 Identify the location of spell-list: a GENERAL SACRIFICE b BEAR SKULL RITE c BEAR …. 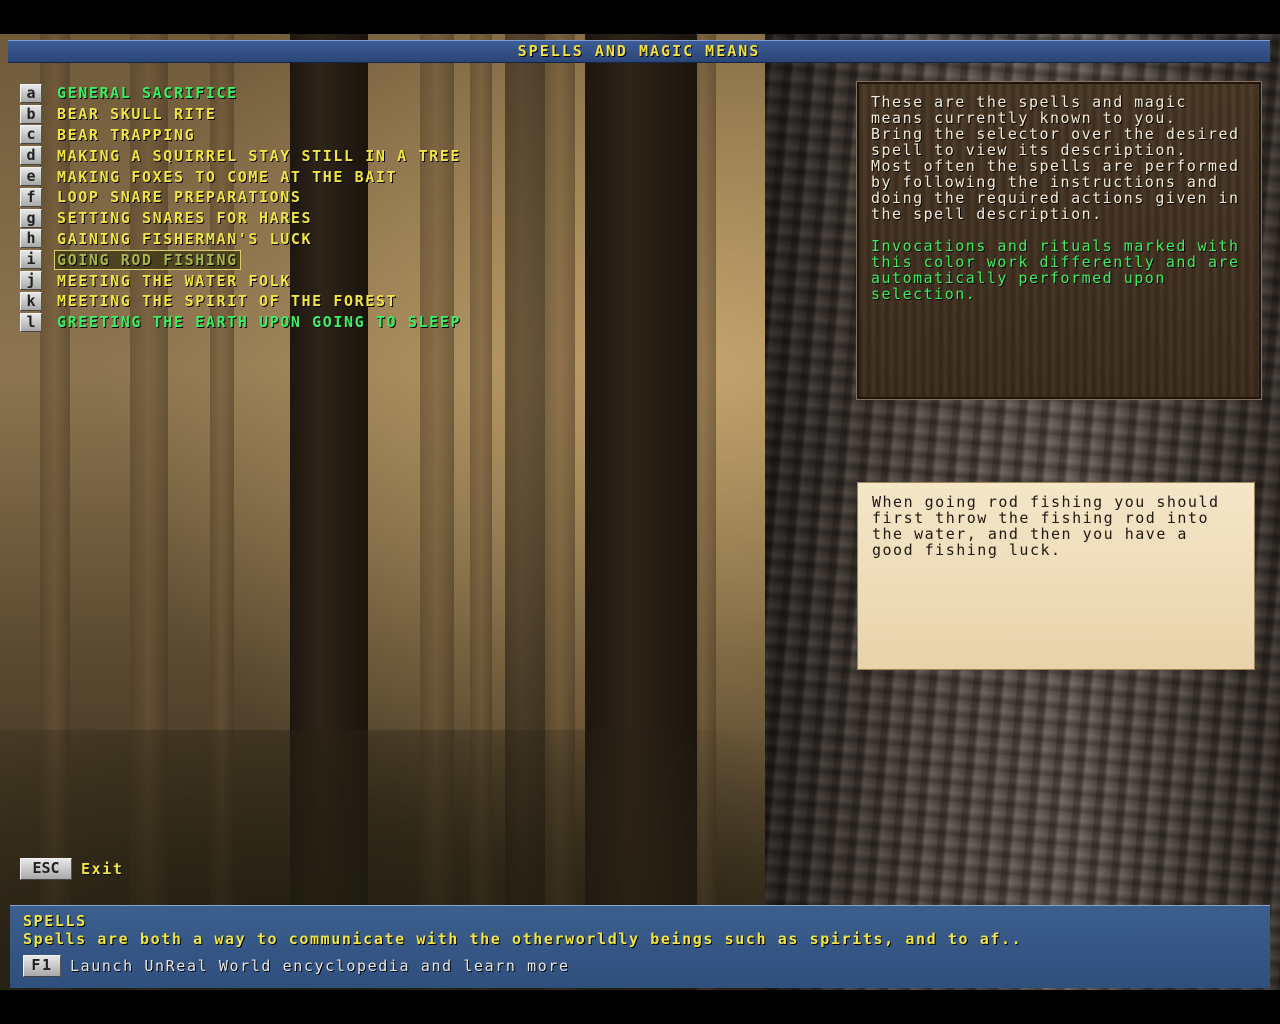
(241, 208).